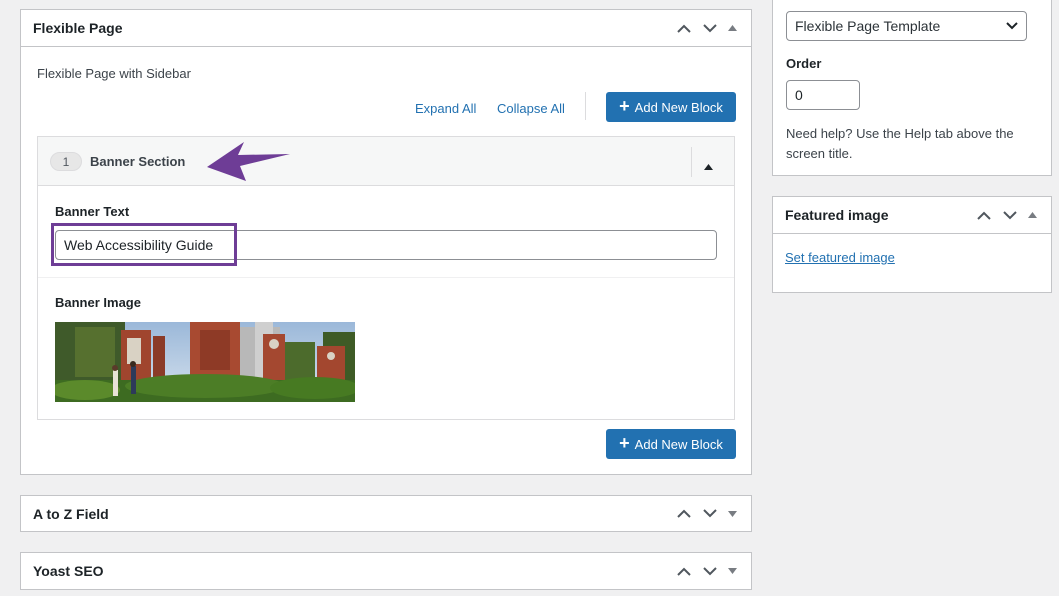  I want to click on field-divider, so click(386, 277).